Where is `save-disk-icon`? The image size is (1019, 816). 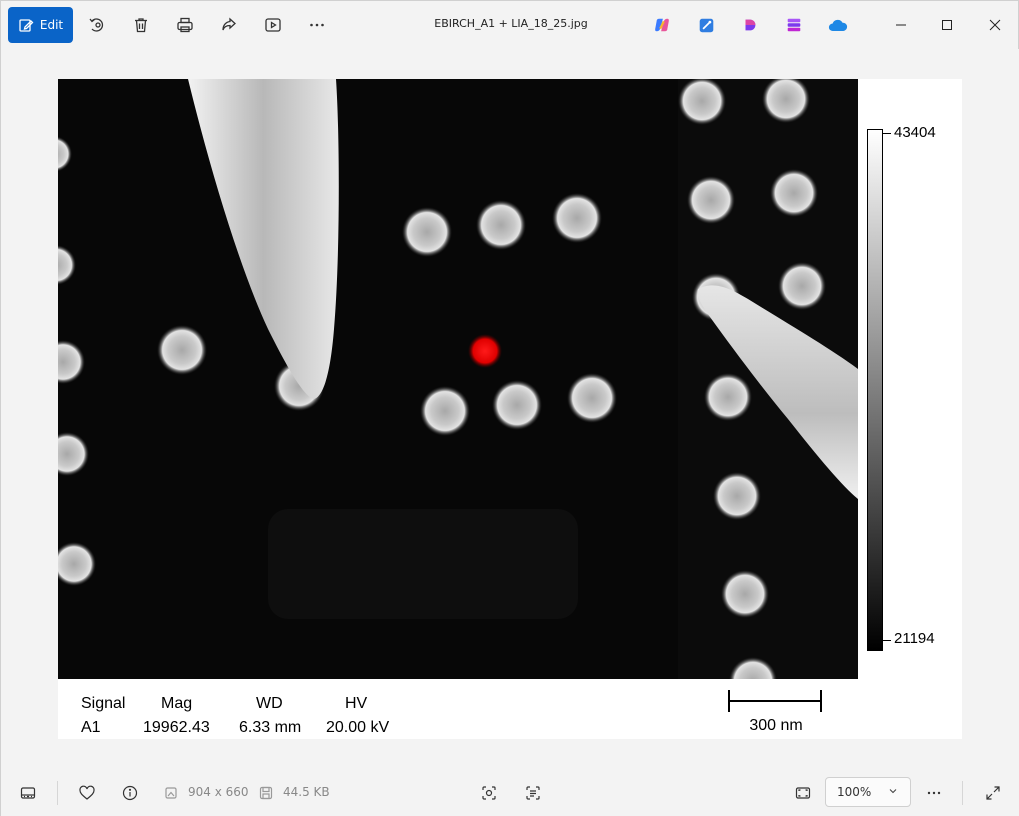
save-disk-icon is located at coordinates (266, 793).